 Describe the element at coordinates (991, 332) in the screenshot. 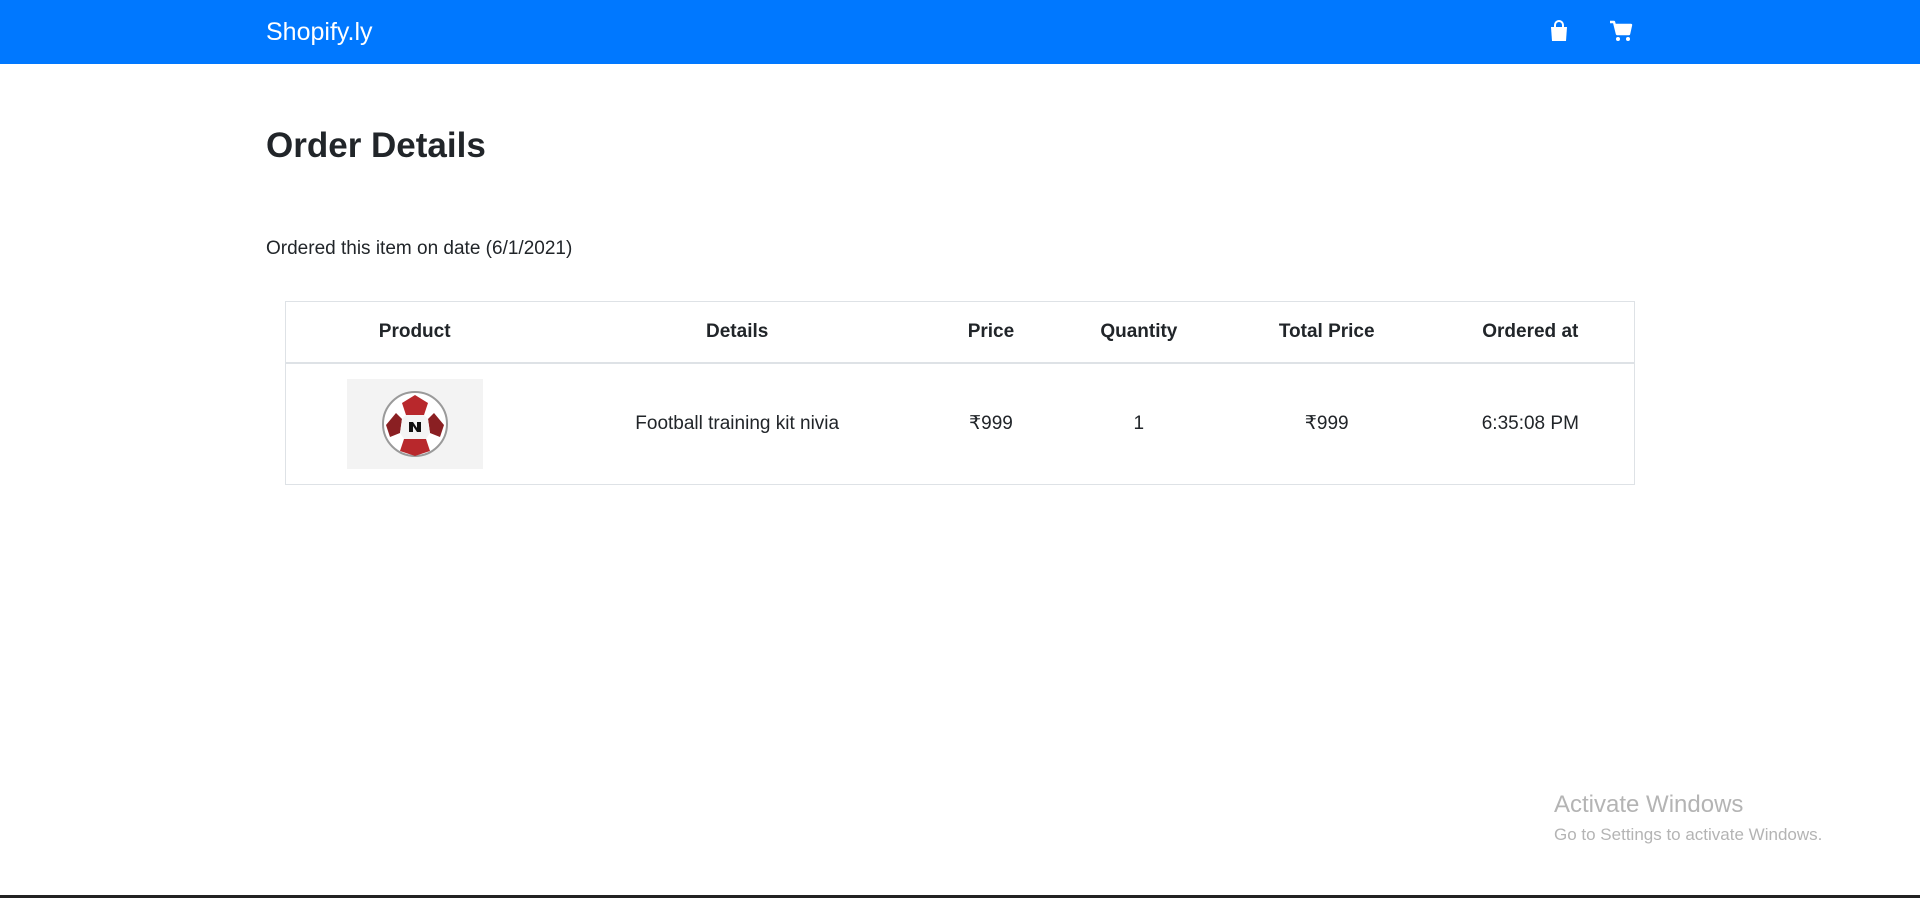

I see `column-header-price: Price` at that location.